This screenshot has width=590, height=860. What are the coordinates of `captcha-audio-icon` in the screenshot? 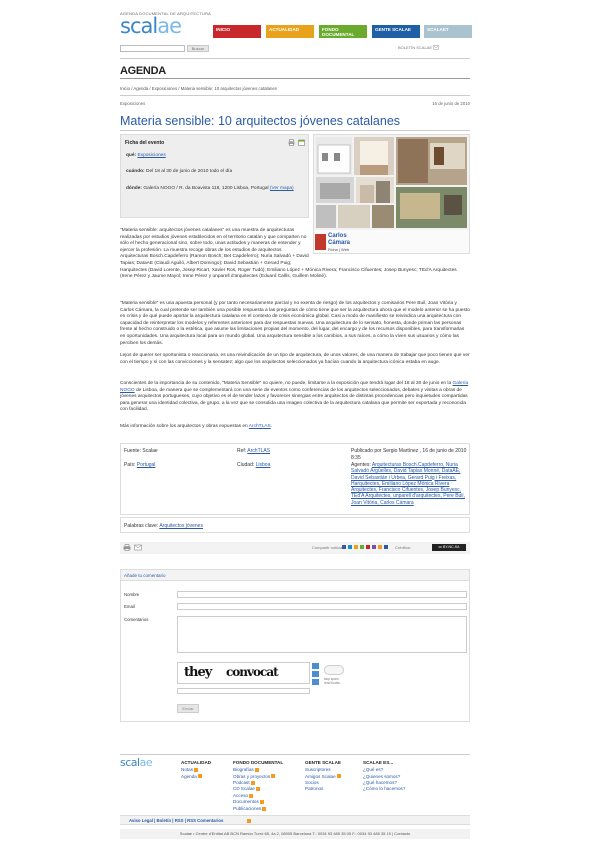 It's located at (315, 674).